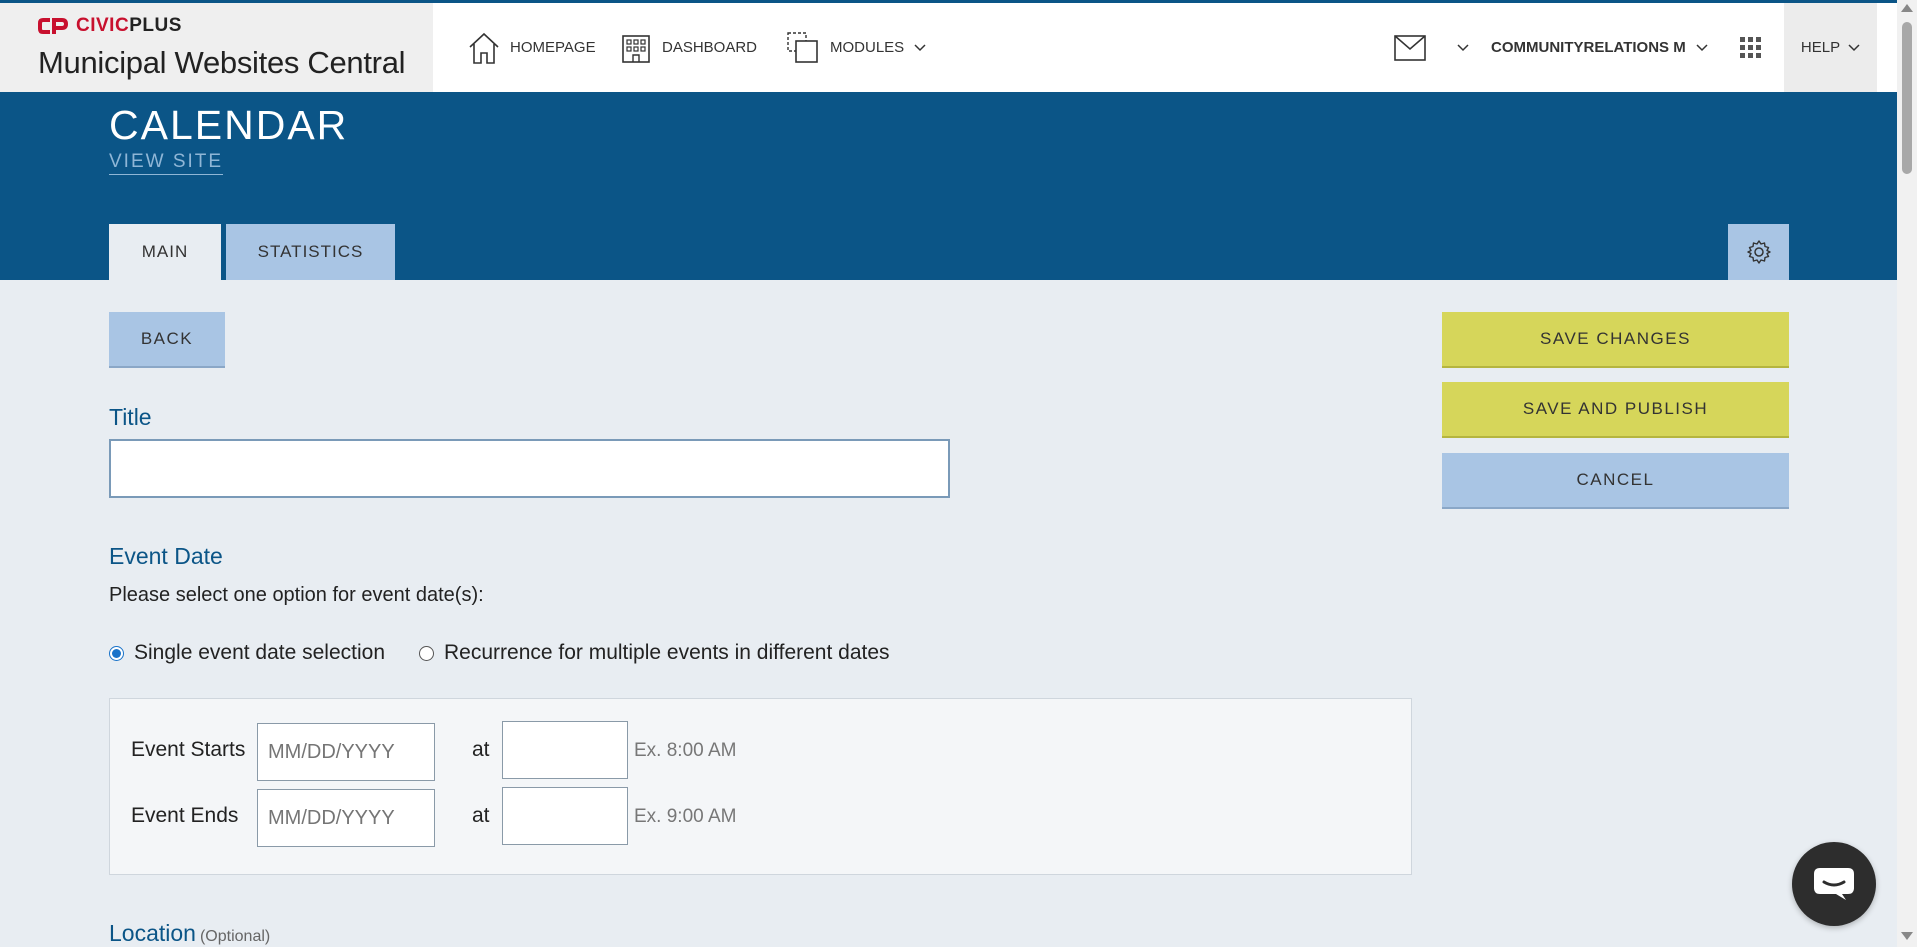  What do you see at coordinates (310, 252) in the screenshot?
I see `tab-statistics: STATISTICS` at bounding box center [310, 252].